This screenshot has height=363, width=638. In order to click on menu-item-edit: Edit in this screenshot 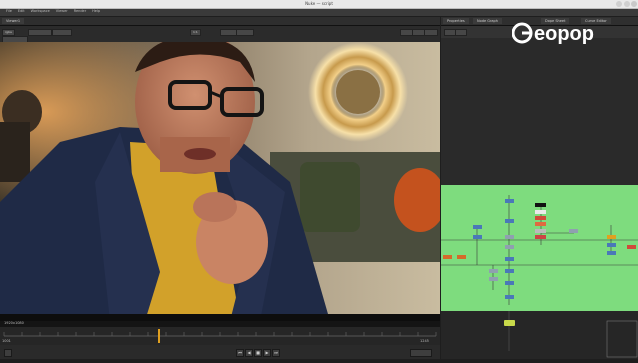, I will do `click(21, 11)`.